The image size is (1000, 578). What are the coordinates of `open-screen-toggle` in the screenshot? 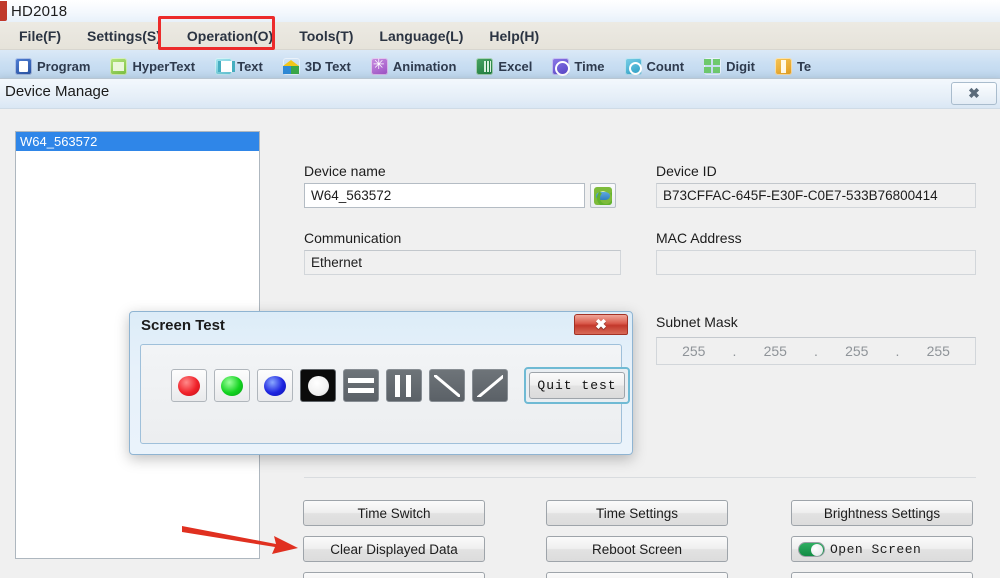 It's located at (811, 549).